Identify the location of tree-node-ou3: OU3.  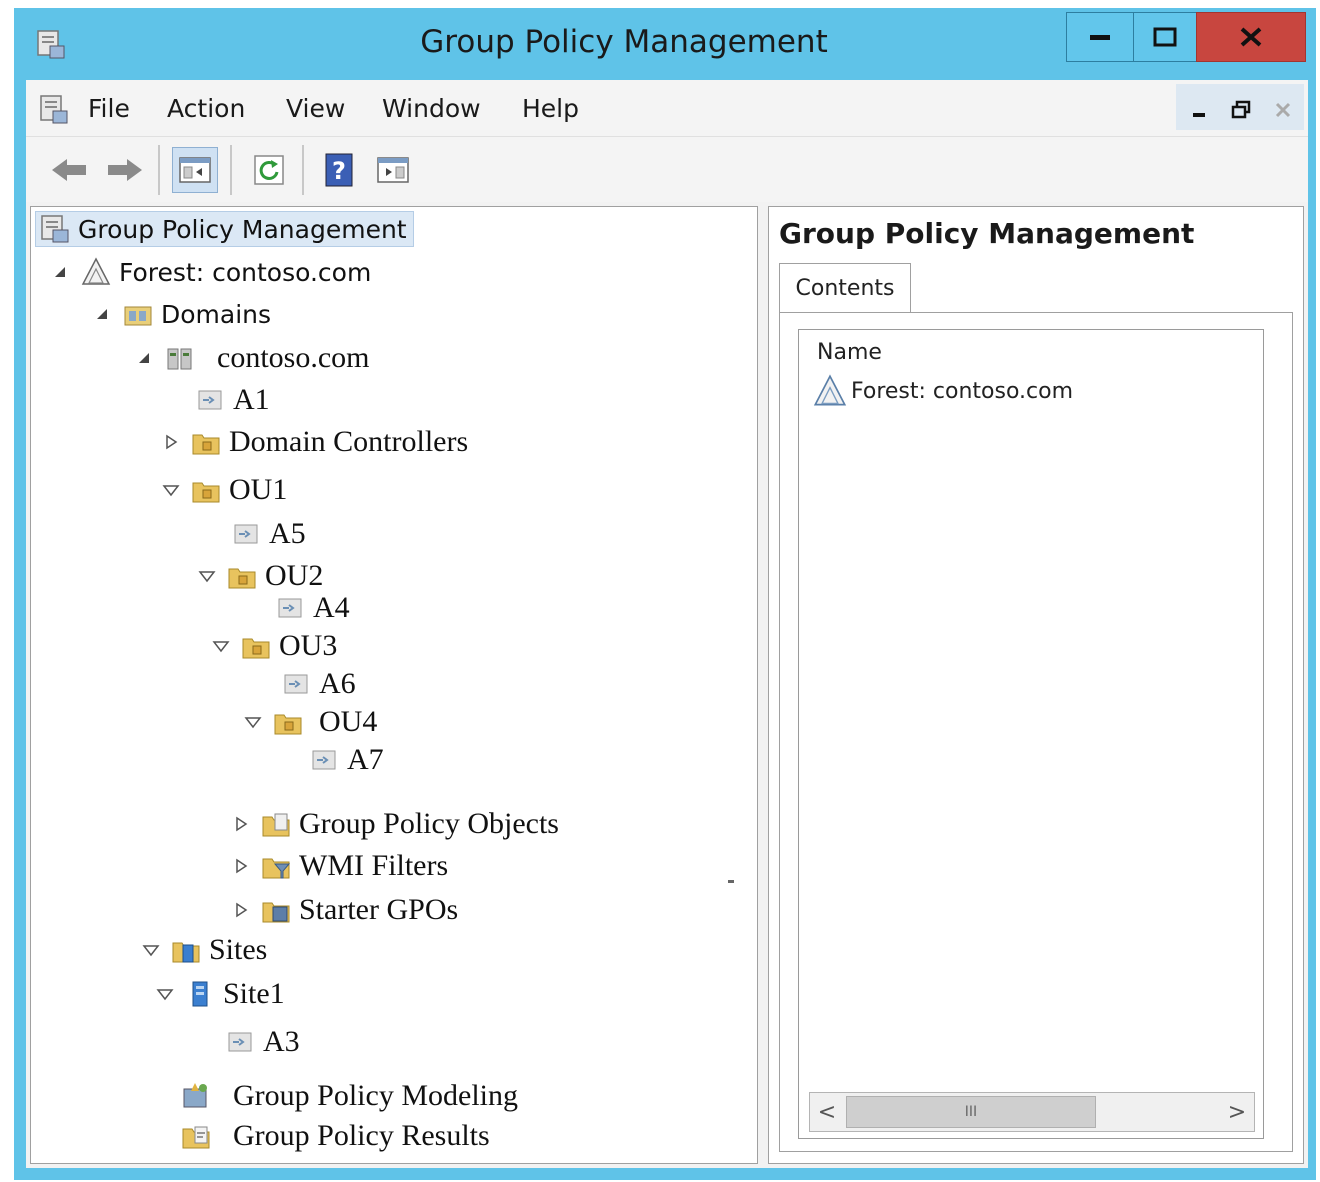
(274, 646).